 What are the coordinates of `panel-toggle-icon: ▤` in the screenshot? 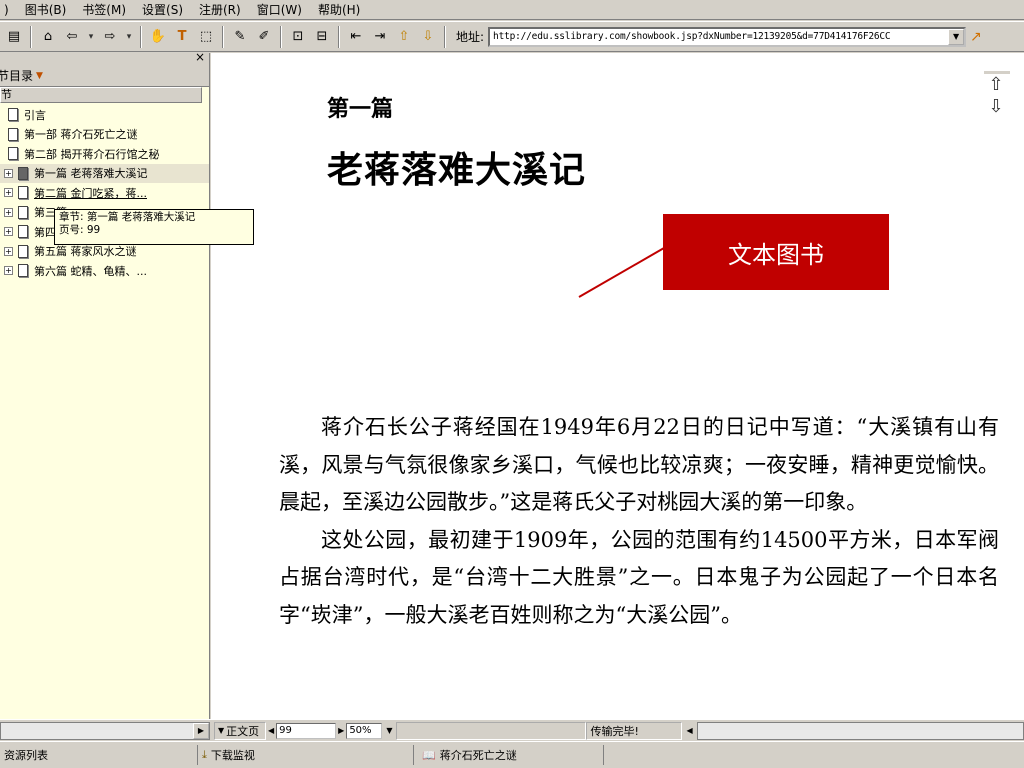 It's located at (14, 37).